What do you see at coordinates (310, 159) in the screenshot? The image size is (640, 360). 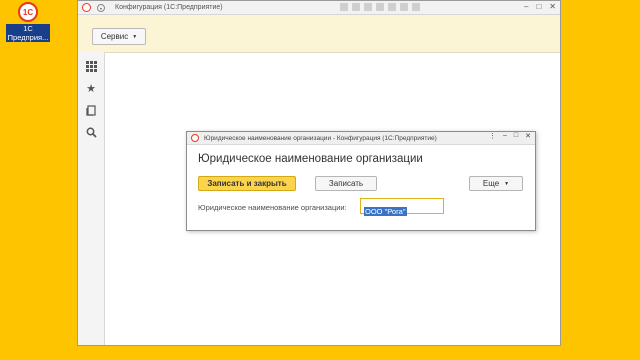 I see `dialog-heading: Юридическое наименование организации` at bounding box center [310, 159].